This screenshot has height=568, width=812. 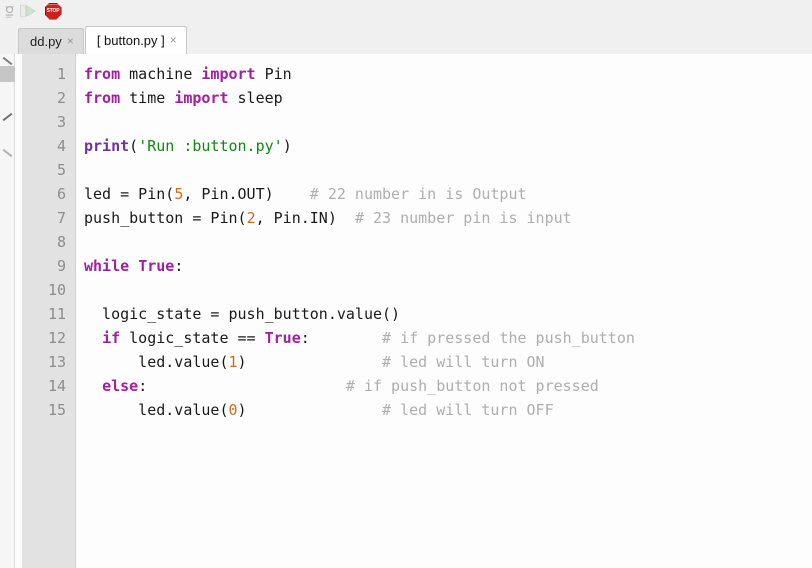 What do you see at coordinates (61, 98) in the screenshot?
I see `line-number: 2` at bounding box center [61, 98].